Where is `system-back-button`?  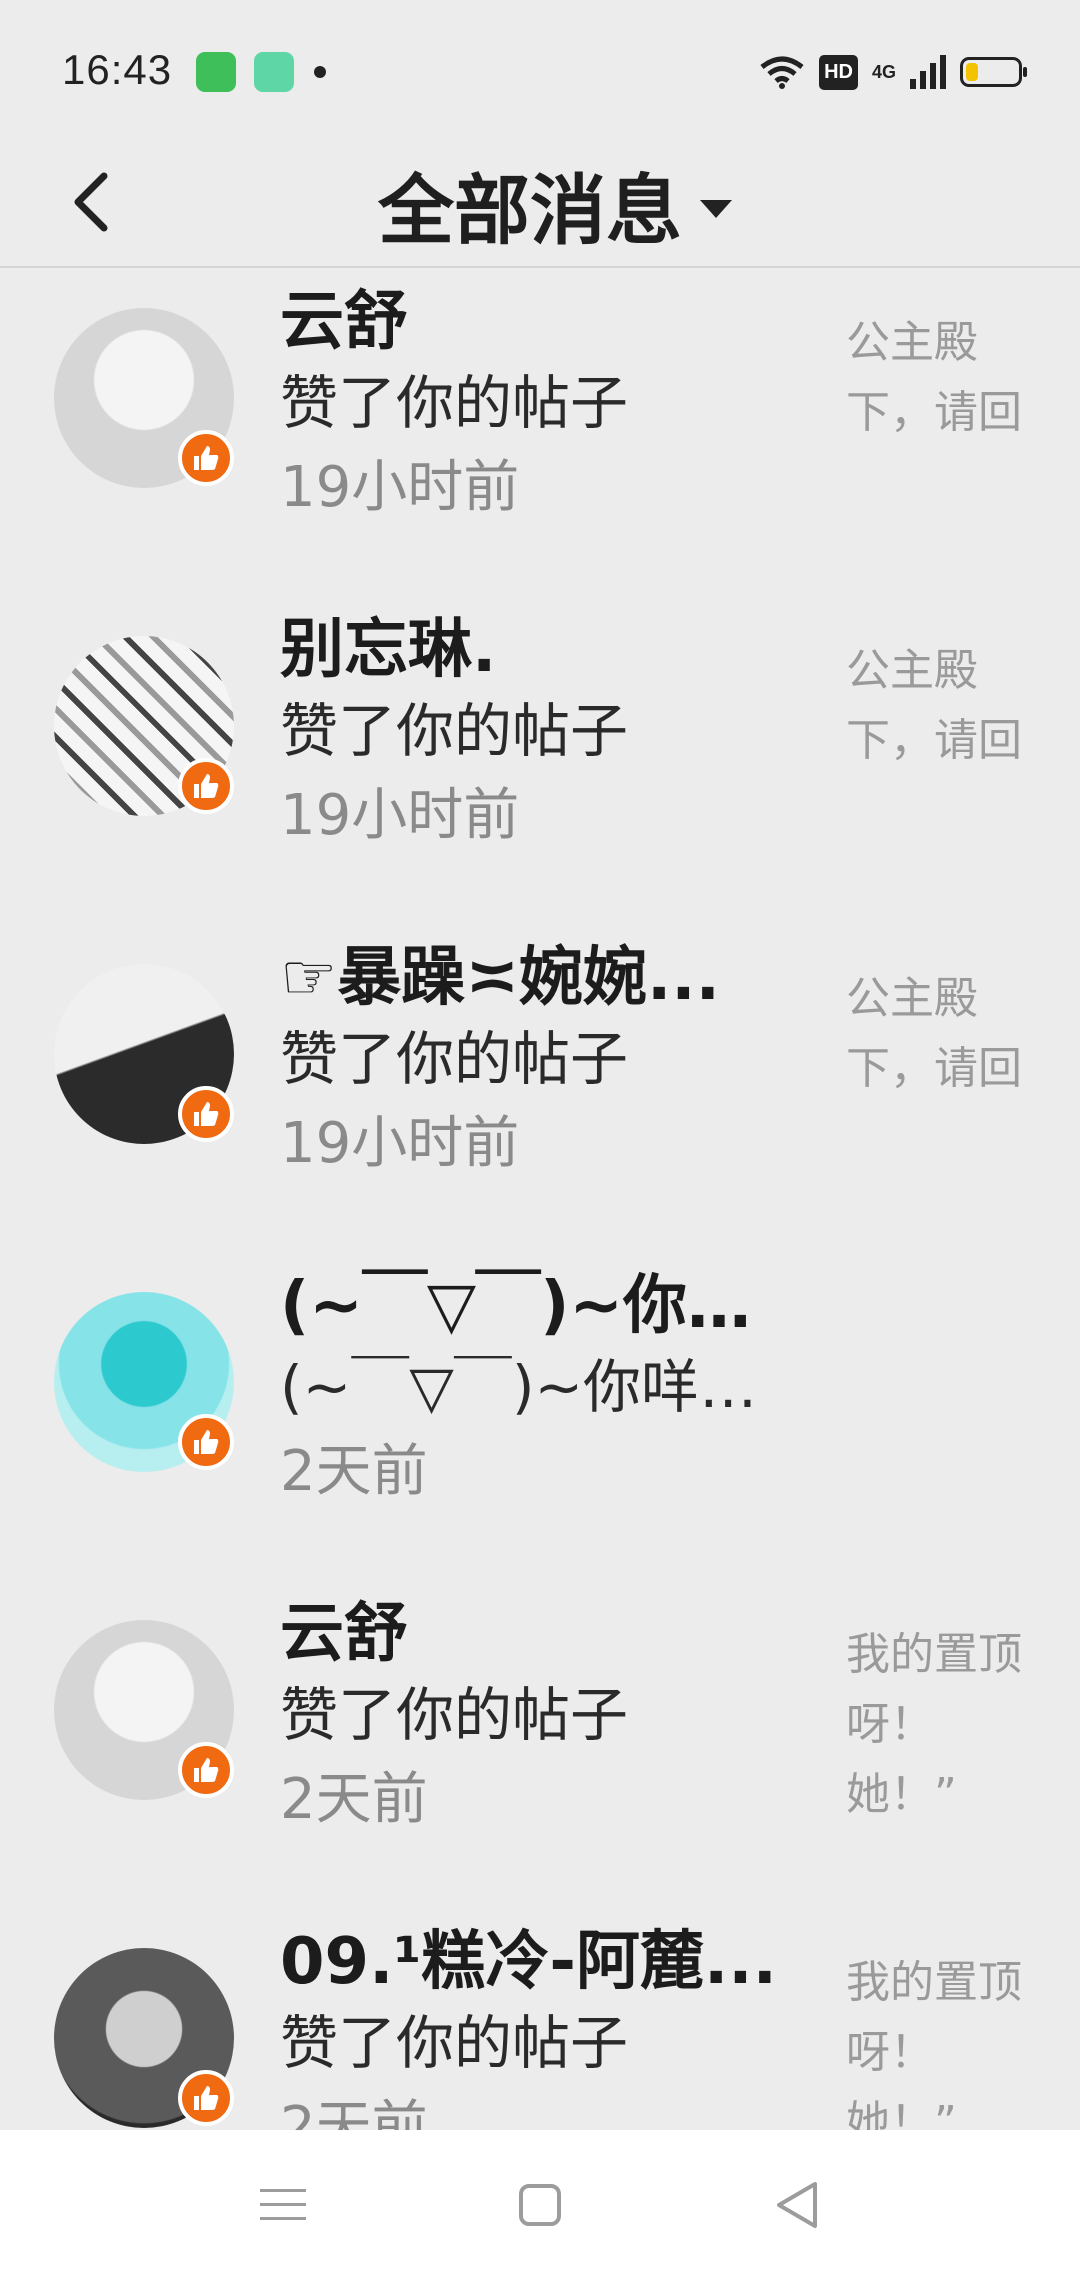
system-back-button is located at coordinates (797, 2205).